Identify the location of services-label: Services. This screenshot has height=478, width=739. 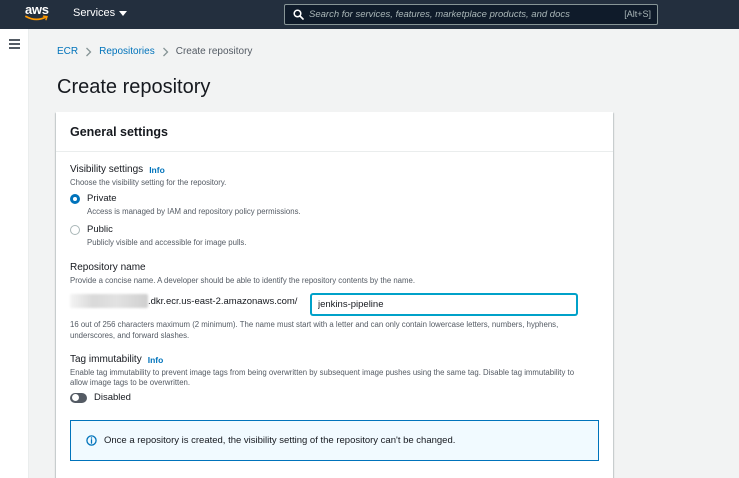
(94, 13).